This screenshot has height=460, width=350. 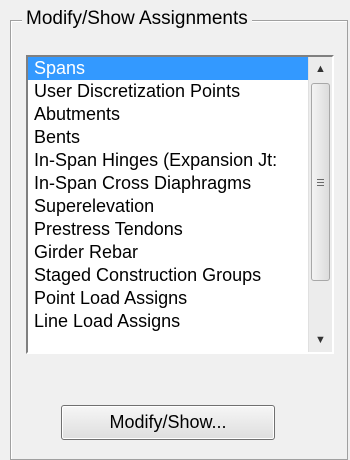 What do you see at coordinates (168, 114) in the screenshot?
I see `list-item-abutments: Abutments` at bounding box center [168, 114].